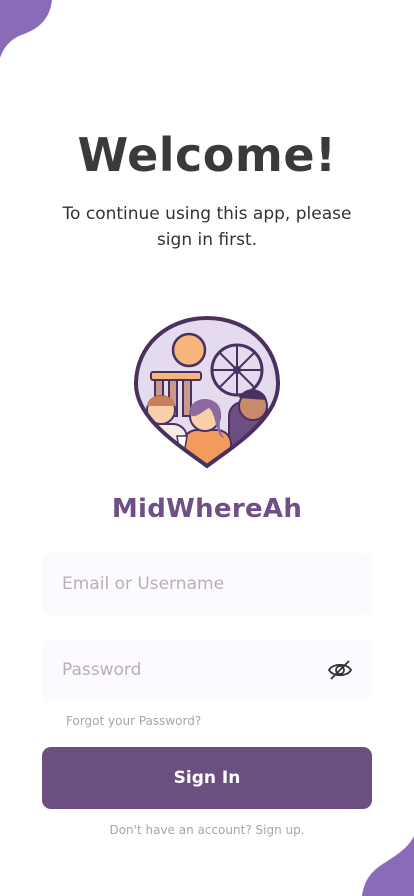 The image size is (414, 896). I want to click on location-pin-with-friends-icon, so click(207, 392).